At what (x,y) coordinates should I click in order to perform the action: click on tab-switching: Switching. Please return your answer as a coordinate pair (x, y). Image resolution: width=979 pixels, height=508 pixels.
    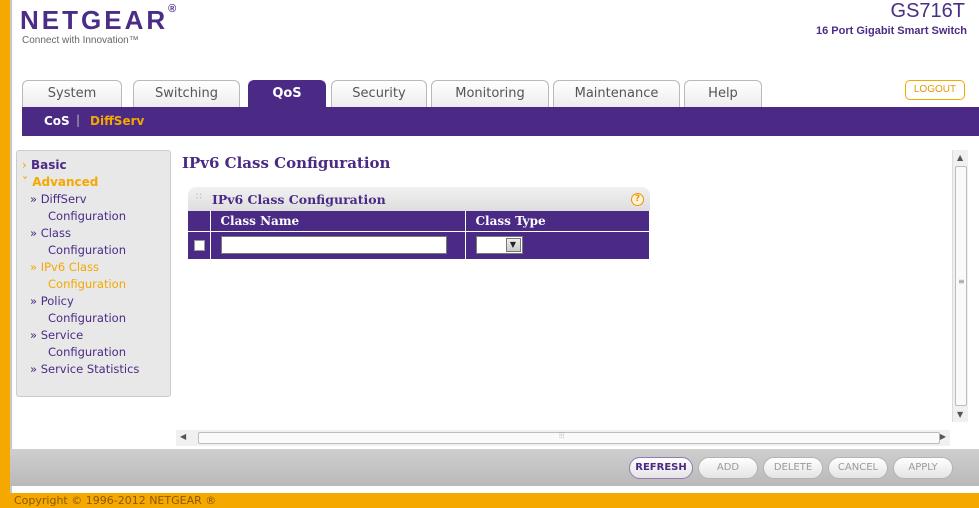
    Looking at the image, I should click on (186, 93).